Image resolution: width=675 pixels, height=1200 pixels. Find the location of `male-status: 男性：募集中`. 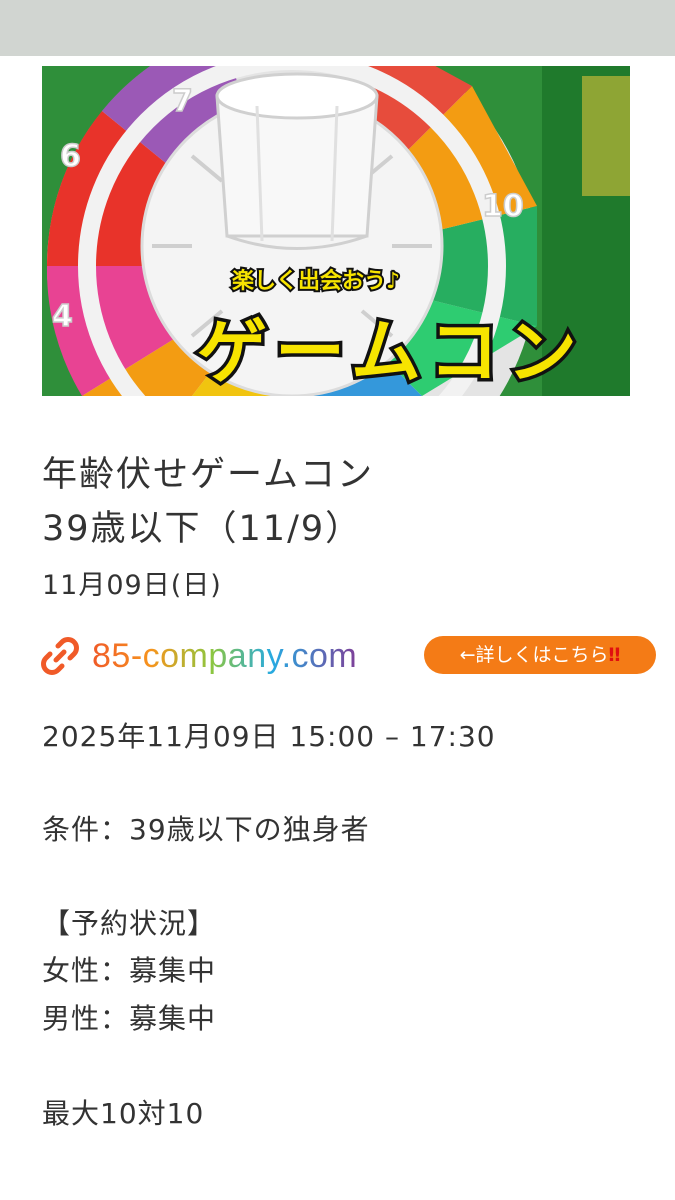

male-status: 男性：募集中 is located at coordinates (129, 1018).